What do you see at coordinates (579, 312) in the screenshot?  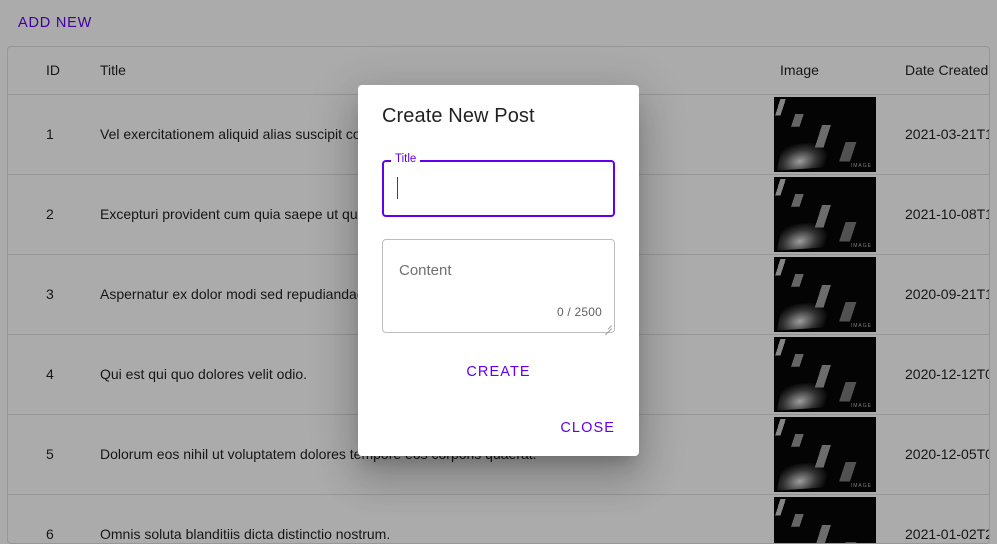 I see `character-counter: 0 / 2500` at bounding box center [579, 312].